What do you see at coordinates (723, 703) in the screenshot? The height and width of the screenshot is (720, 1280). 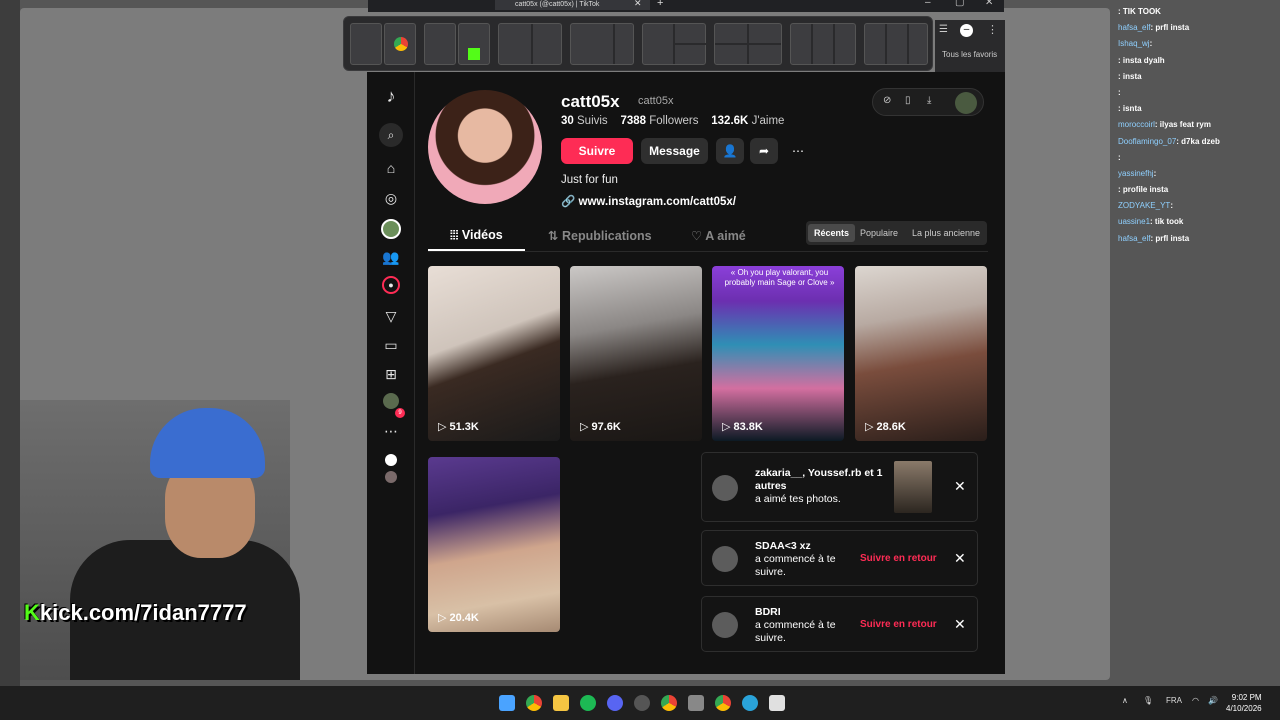 I see `chrome-active-icon` at bounding box center [723, 703].